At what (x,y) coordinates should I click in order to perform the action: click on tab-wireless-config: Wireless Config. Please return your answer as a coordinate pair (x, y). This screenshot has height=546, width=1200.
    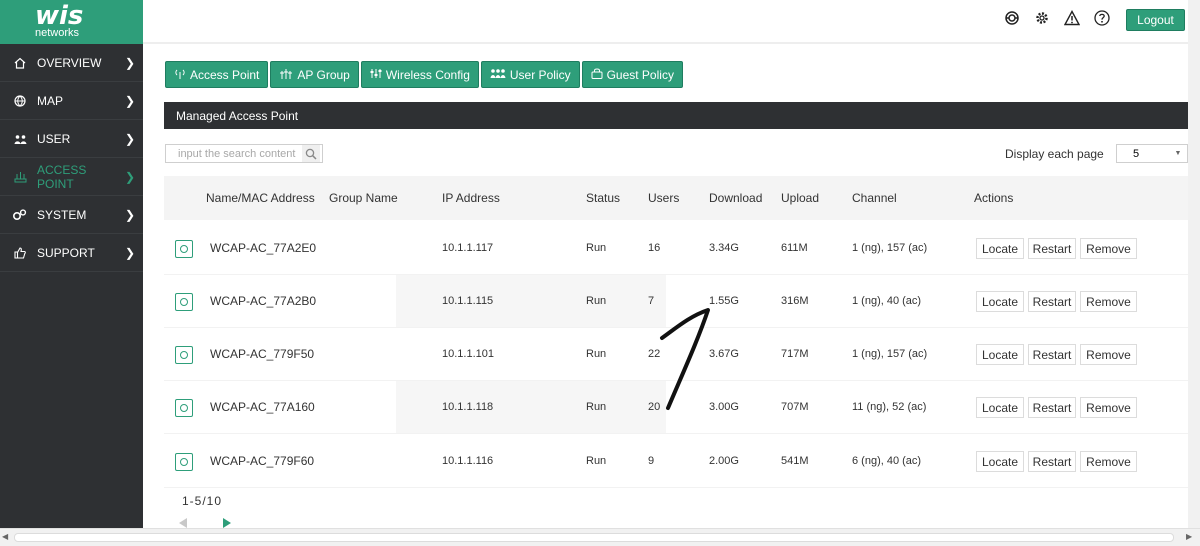
    Looking at the image, I should click on (419, 74).